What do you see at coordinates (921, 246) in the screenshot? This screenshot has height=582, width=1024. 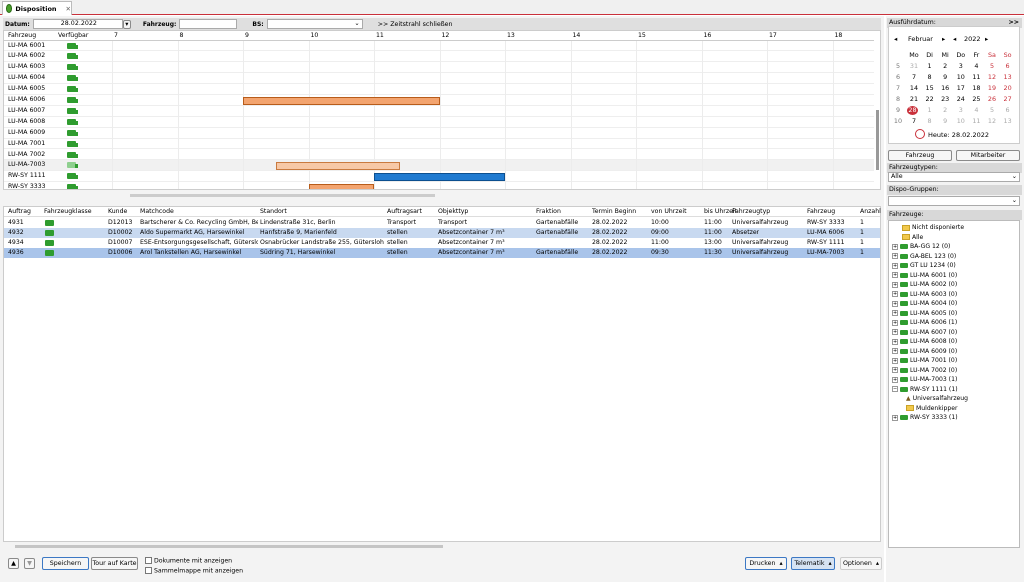 I see `tree-node: + BA-GG 12 (0)` at bounding box center [921, 246].